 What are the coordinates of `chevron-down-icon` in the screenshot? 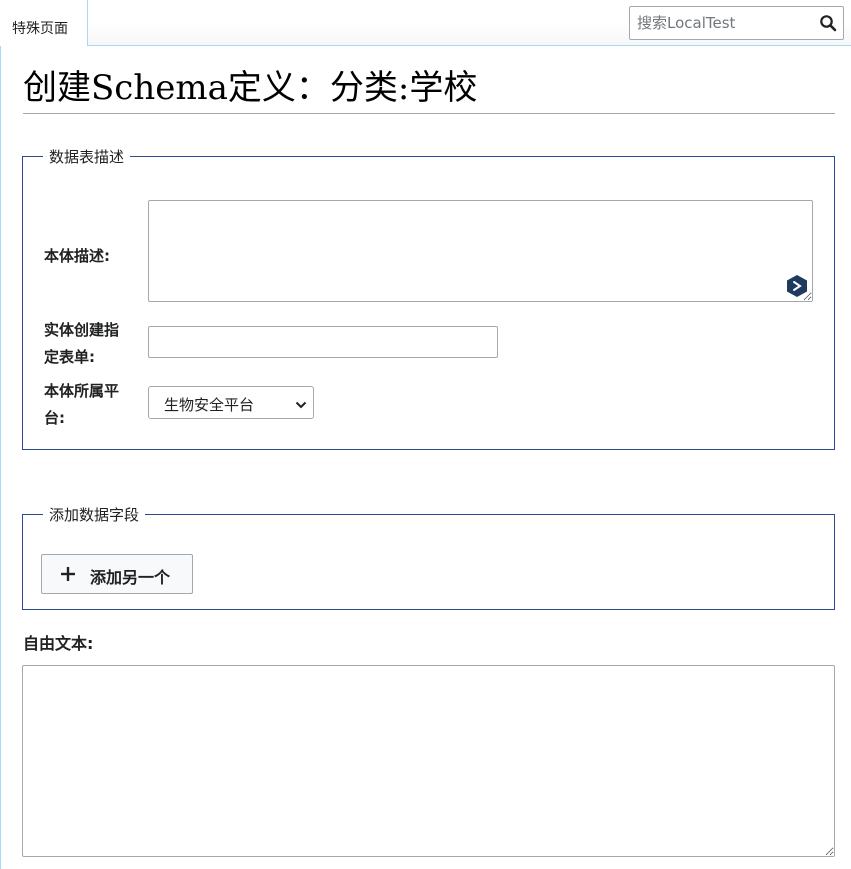 It's located at (301, 403).